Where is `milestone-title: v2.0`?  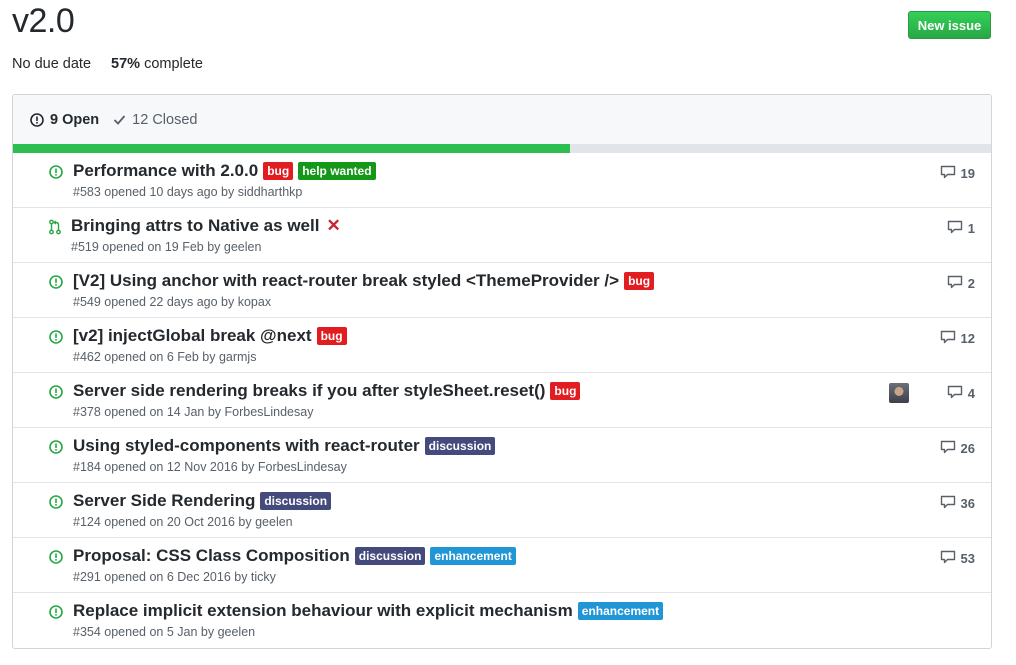 milestone-title: v2.0 is located at coordinates (43, 21).